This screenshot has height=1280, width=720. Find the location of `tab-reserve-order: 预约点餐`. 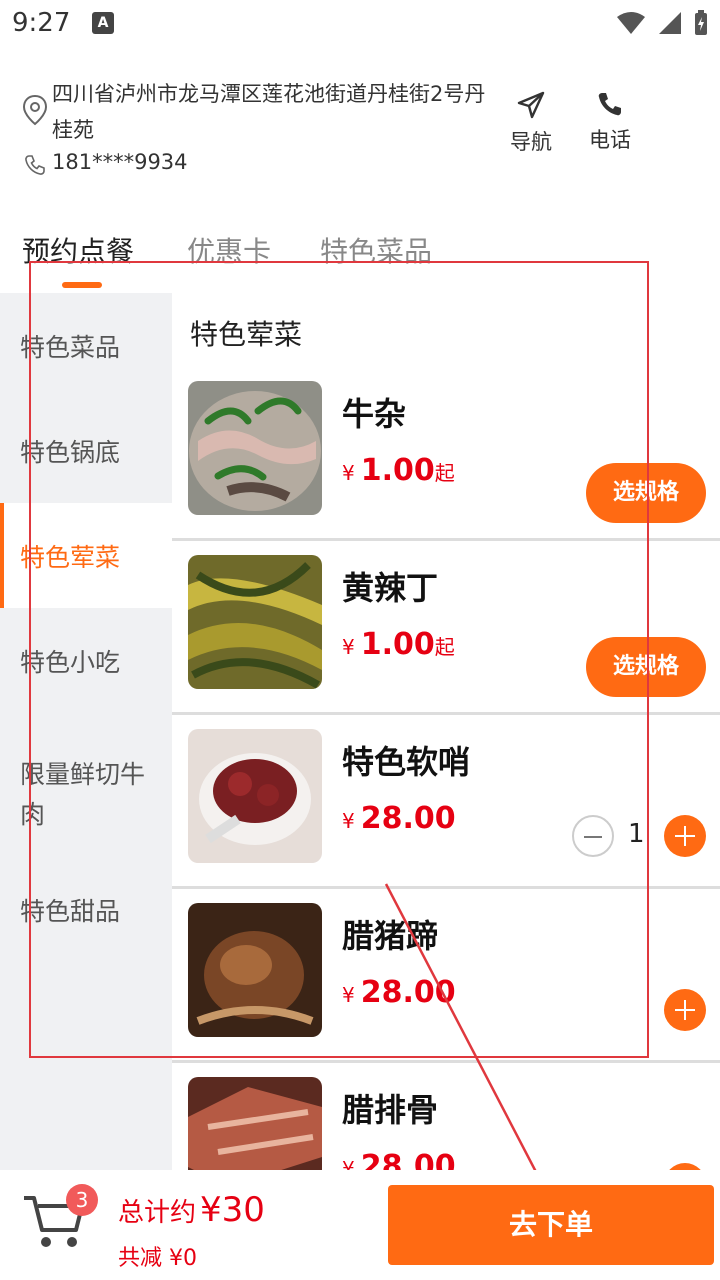

tab-reserve-order: 预约点餐 is located at coordinates (78, 250).